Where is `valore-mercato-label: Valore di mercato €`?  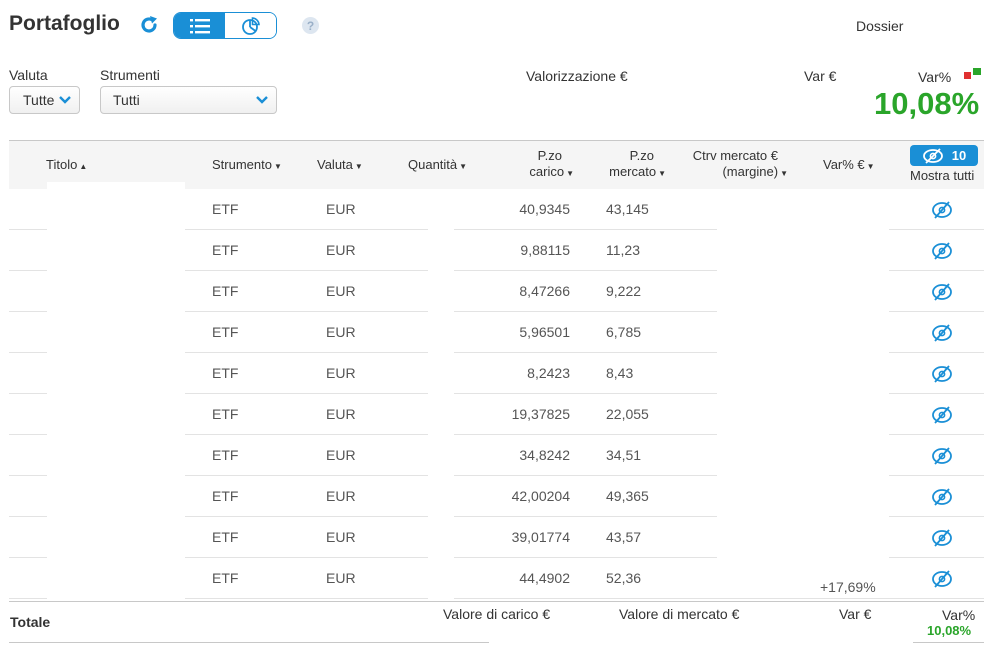 valore-mercato-label: Valore di mercato € is located at coordinates (679, 614).